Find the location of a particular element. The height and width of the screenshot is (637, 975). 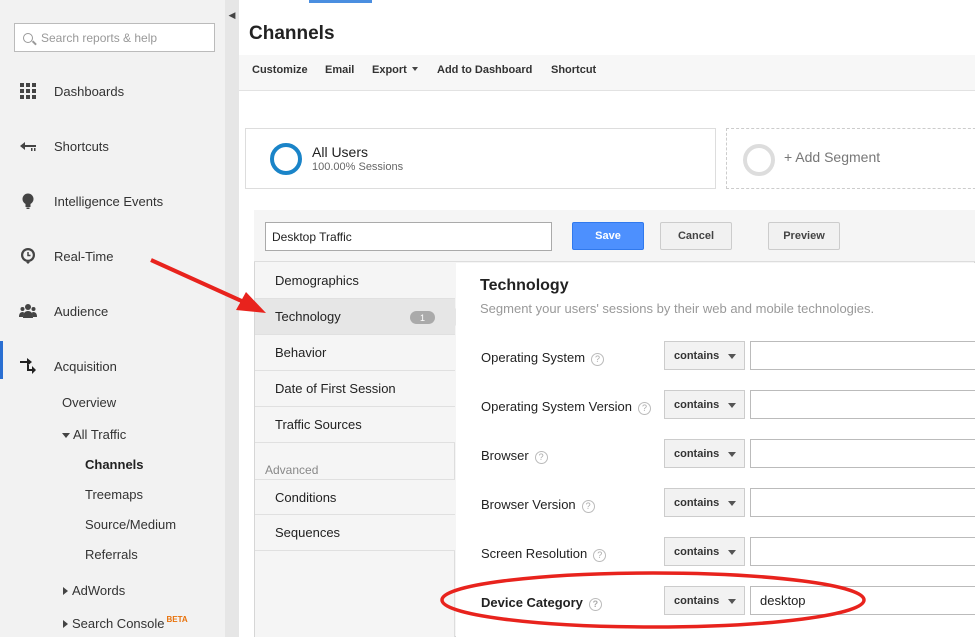

category-date-of-first-session: Date of First Session is located at coordinates (355, 389).